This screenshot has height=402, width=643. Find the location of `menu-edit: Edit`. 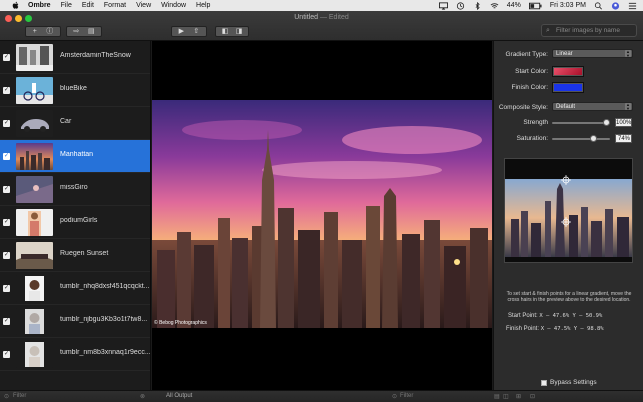

menu-edit: Edit is located at coordinates (88, 5).